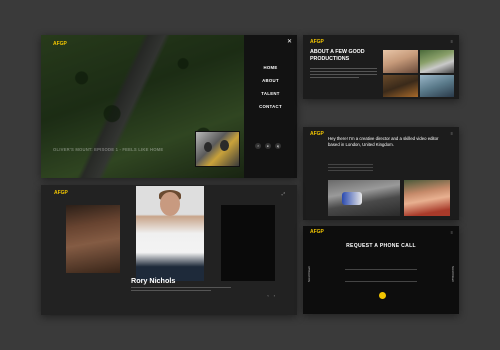  Describe the element at coordinates (453, 274) in the screenshot. I see `scroll-label-right: Scroll Down` at that location.